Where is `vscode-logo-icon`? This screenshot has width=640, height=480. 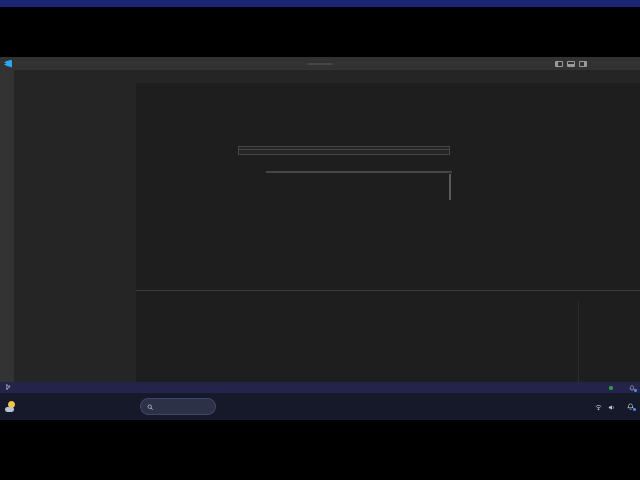
vscode-logo-icon is located at coordinates (8, 63).